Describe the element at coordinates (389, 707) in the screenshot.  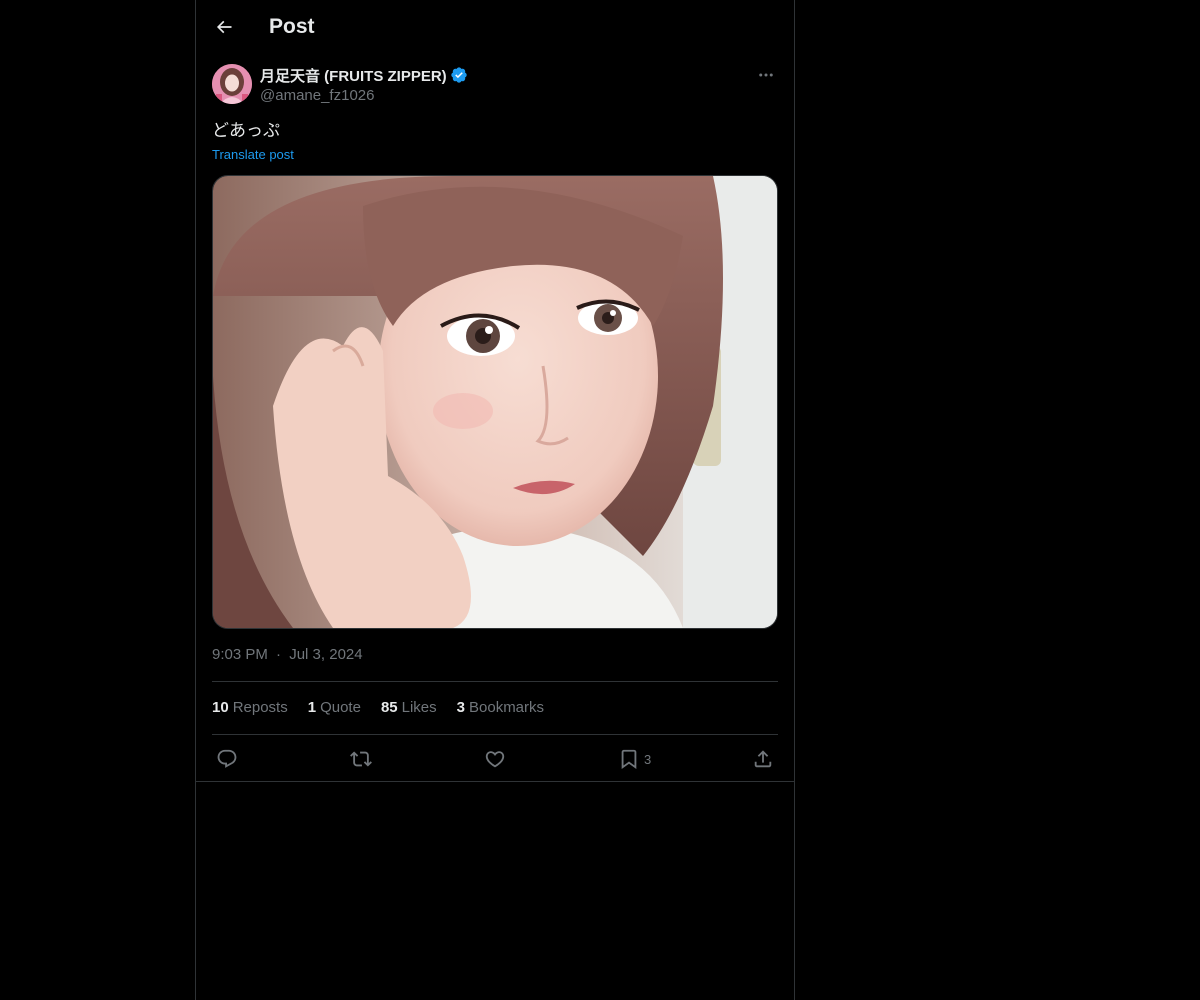
I see `likes-count: 85` at that location.